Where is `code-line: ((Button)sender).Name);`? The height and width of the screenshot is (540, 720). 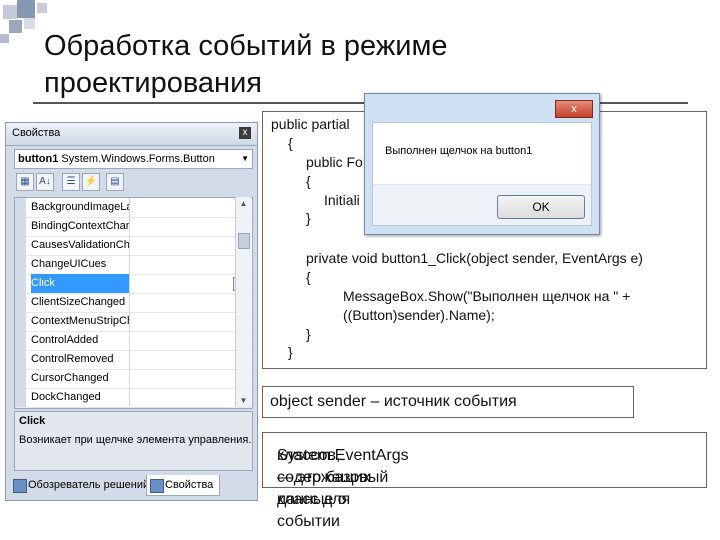 code-line: ((Button)sender).Name); is located at coordinates (419, 315).